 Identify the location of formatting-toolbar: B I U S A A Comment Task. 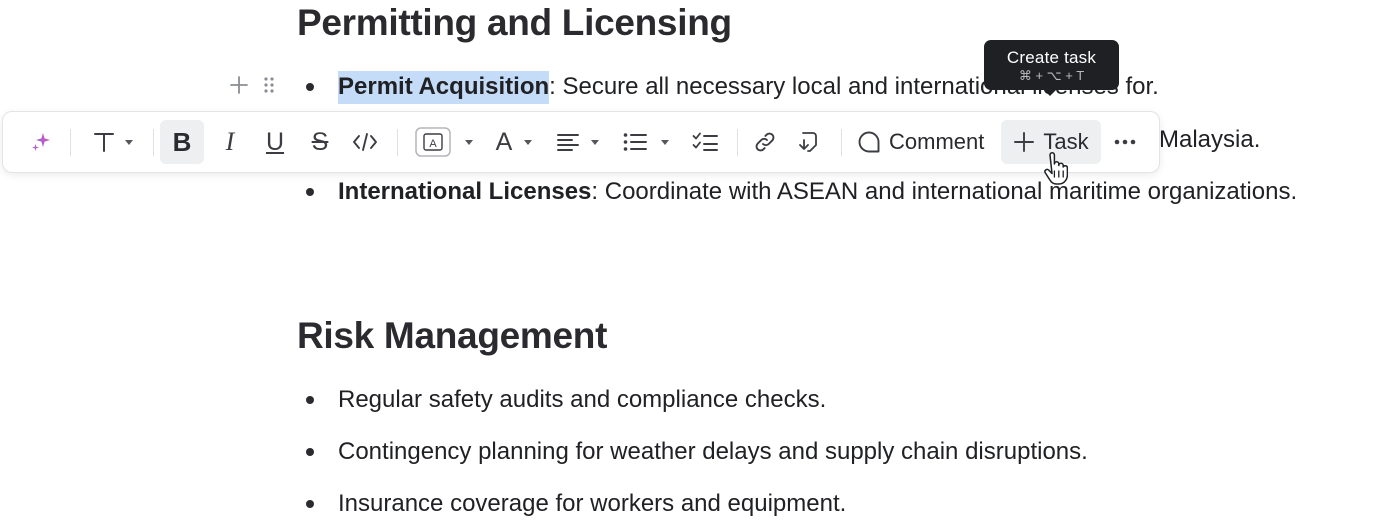
(581, 142).